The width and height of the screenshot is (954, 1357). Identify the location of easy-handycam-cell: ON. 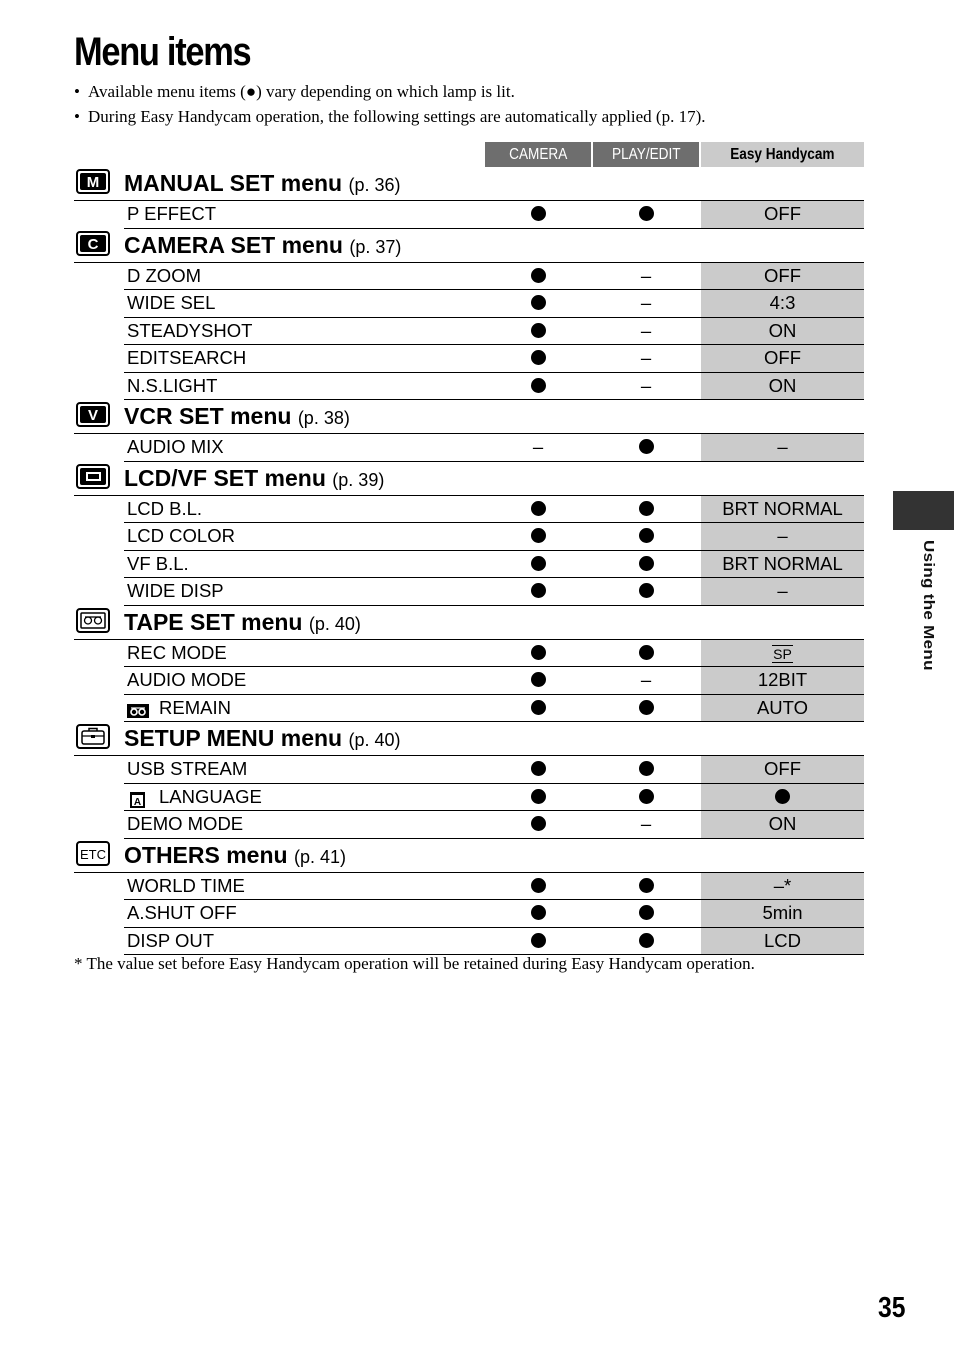
(782, 330).